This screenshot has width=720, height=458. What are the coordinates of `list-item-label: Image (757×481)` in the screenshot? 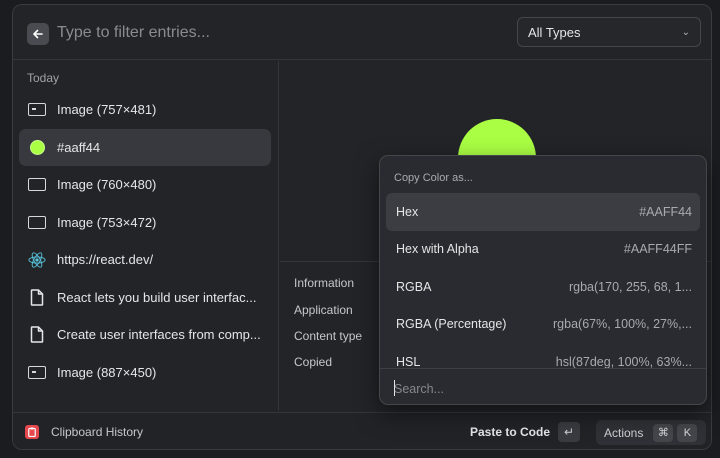 It's located at (107, 110).